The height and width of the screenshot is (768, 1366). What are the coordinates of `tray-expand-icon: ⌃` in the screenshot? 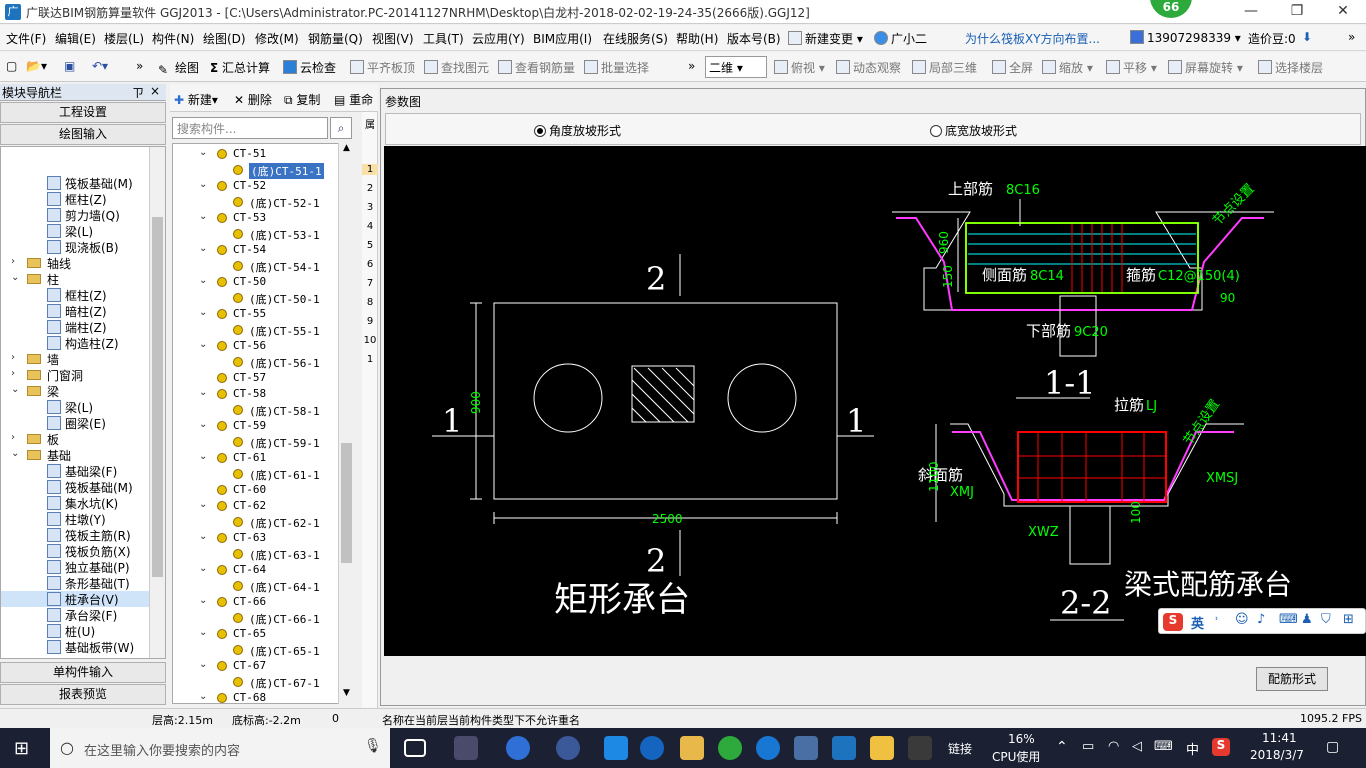 It's located at (1062, 747).